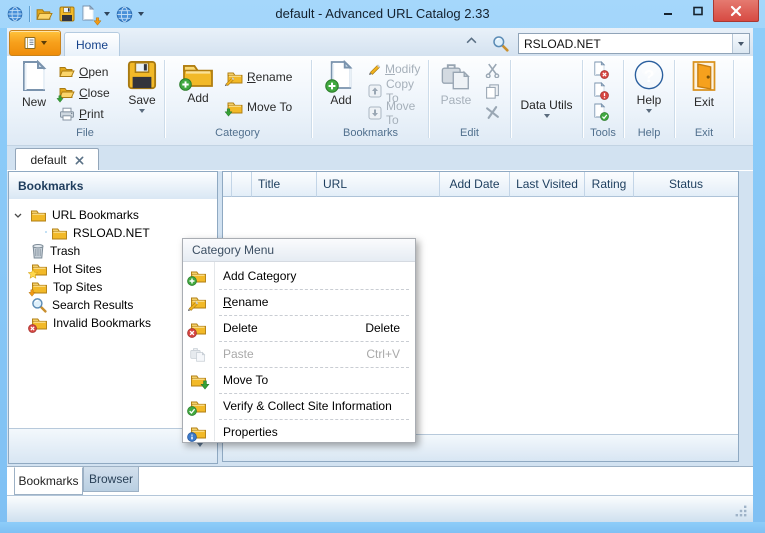  What do you see at coordinates (299, 353) in the screenshot?
I see `menu-item-paste: Paste Ctrl+V` at bounding box center [299, 353].